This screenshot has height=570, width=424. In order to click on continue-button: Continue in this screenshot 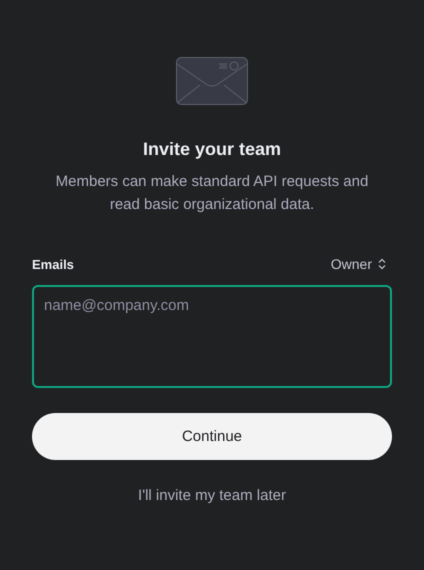, I will do `click(212, 436)`.